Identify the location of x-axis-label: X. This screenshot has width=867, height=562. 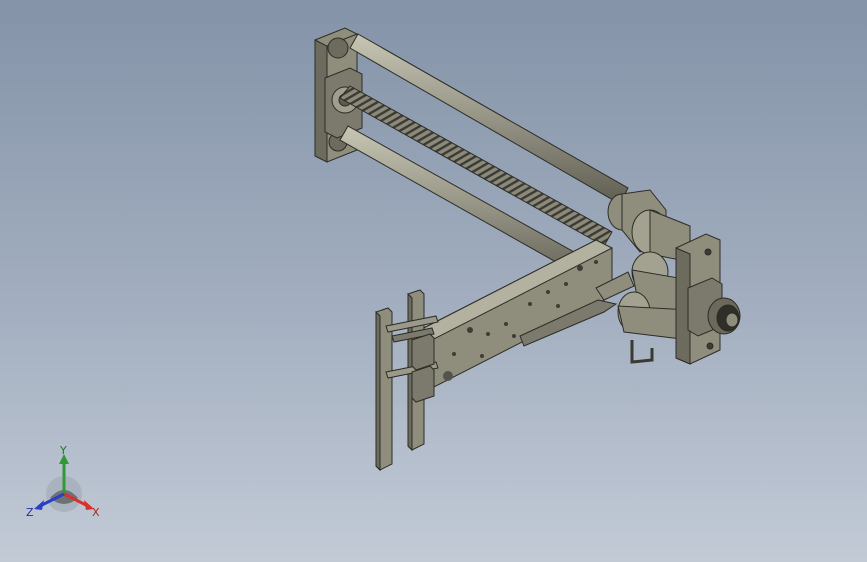
(96, 512).